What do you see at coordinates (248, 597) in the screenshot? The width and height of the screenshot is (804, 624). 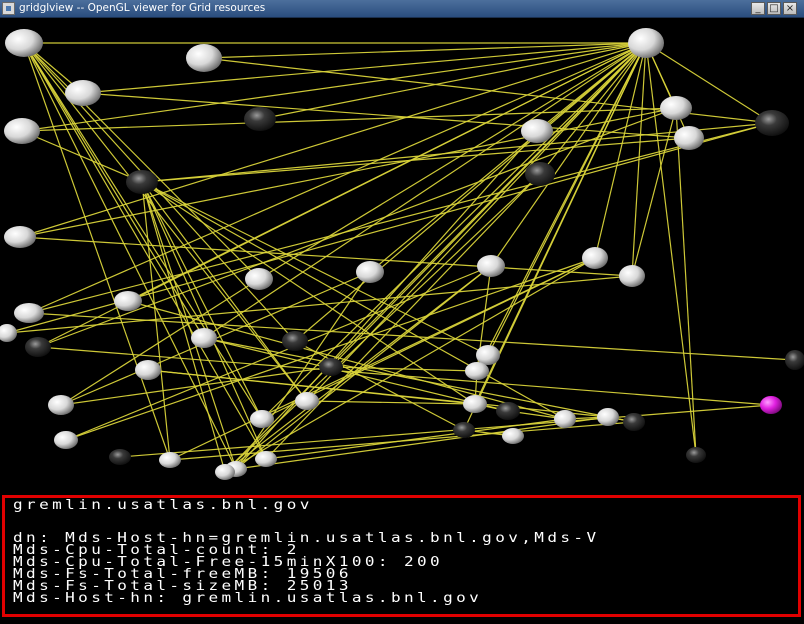 I see `info-host-hn: Mds-Host-hn: gremlin.usatlas.bnl.gov` at bounding box center [248, 597].